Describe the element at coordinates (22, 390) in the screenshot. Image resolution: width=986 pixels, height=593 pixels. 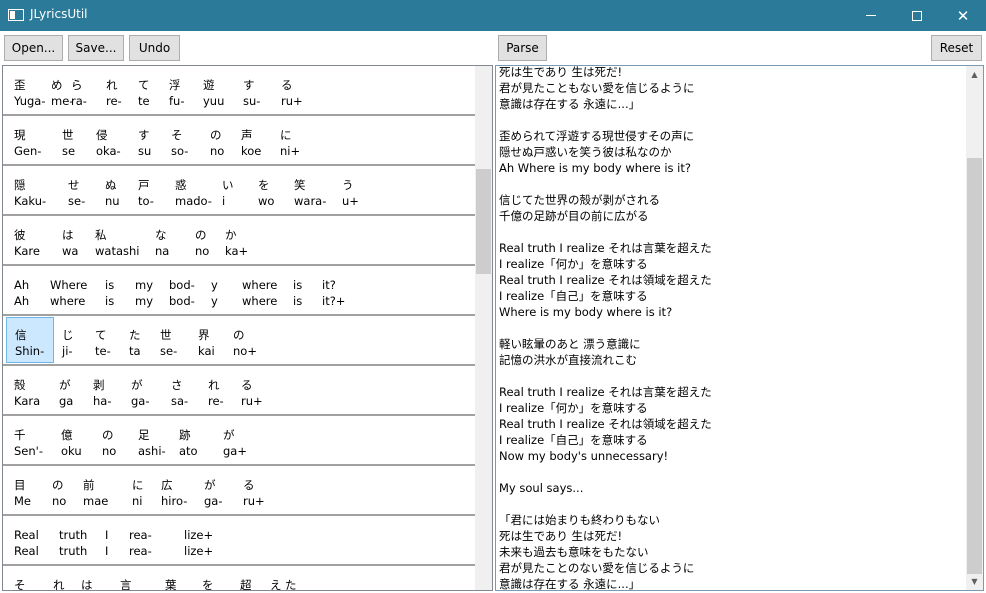
I see `syllable-cell: 殻 Kara` at that location.